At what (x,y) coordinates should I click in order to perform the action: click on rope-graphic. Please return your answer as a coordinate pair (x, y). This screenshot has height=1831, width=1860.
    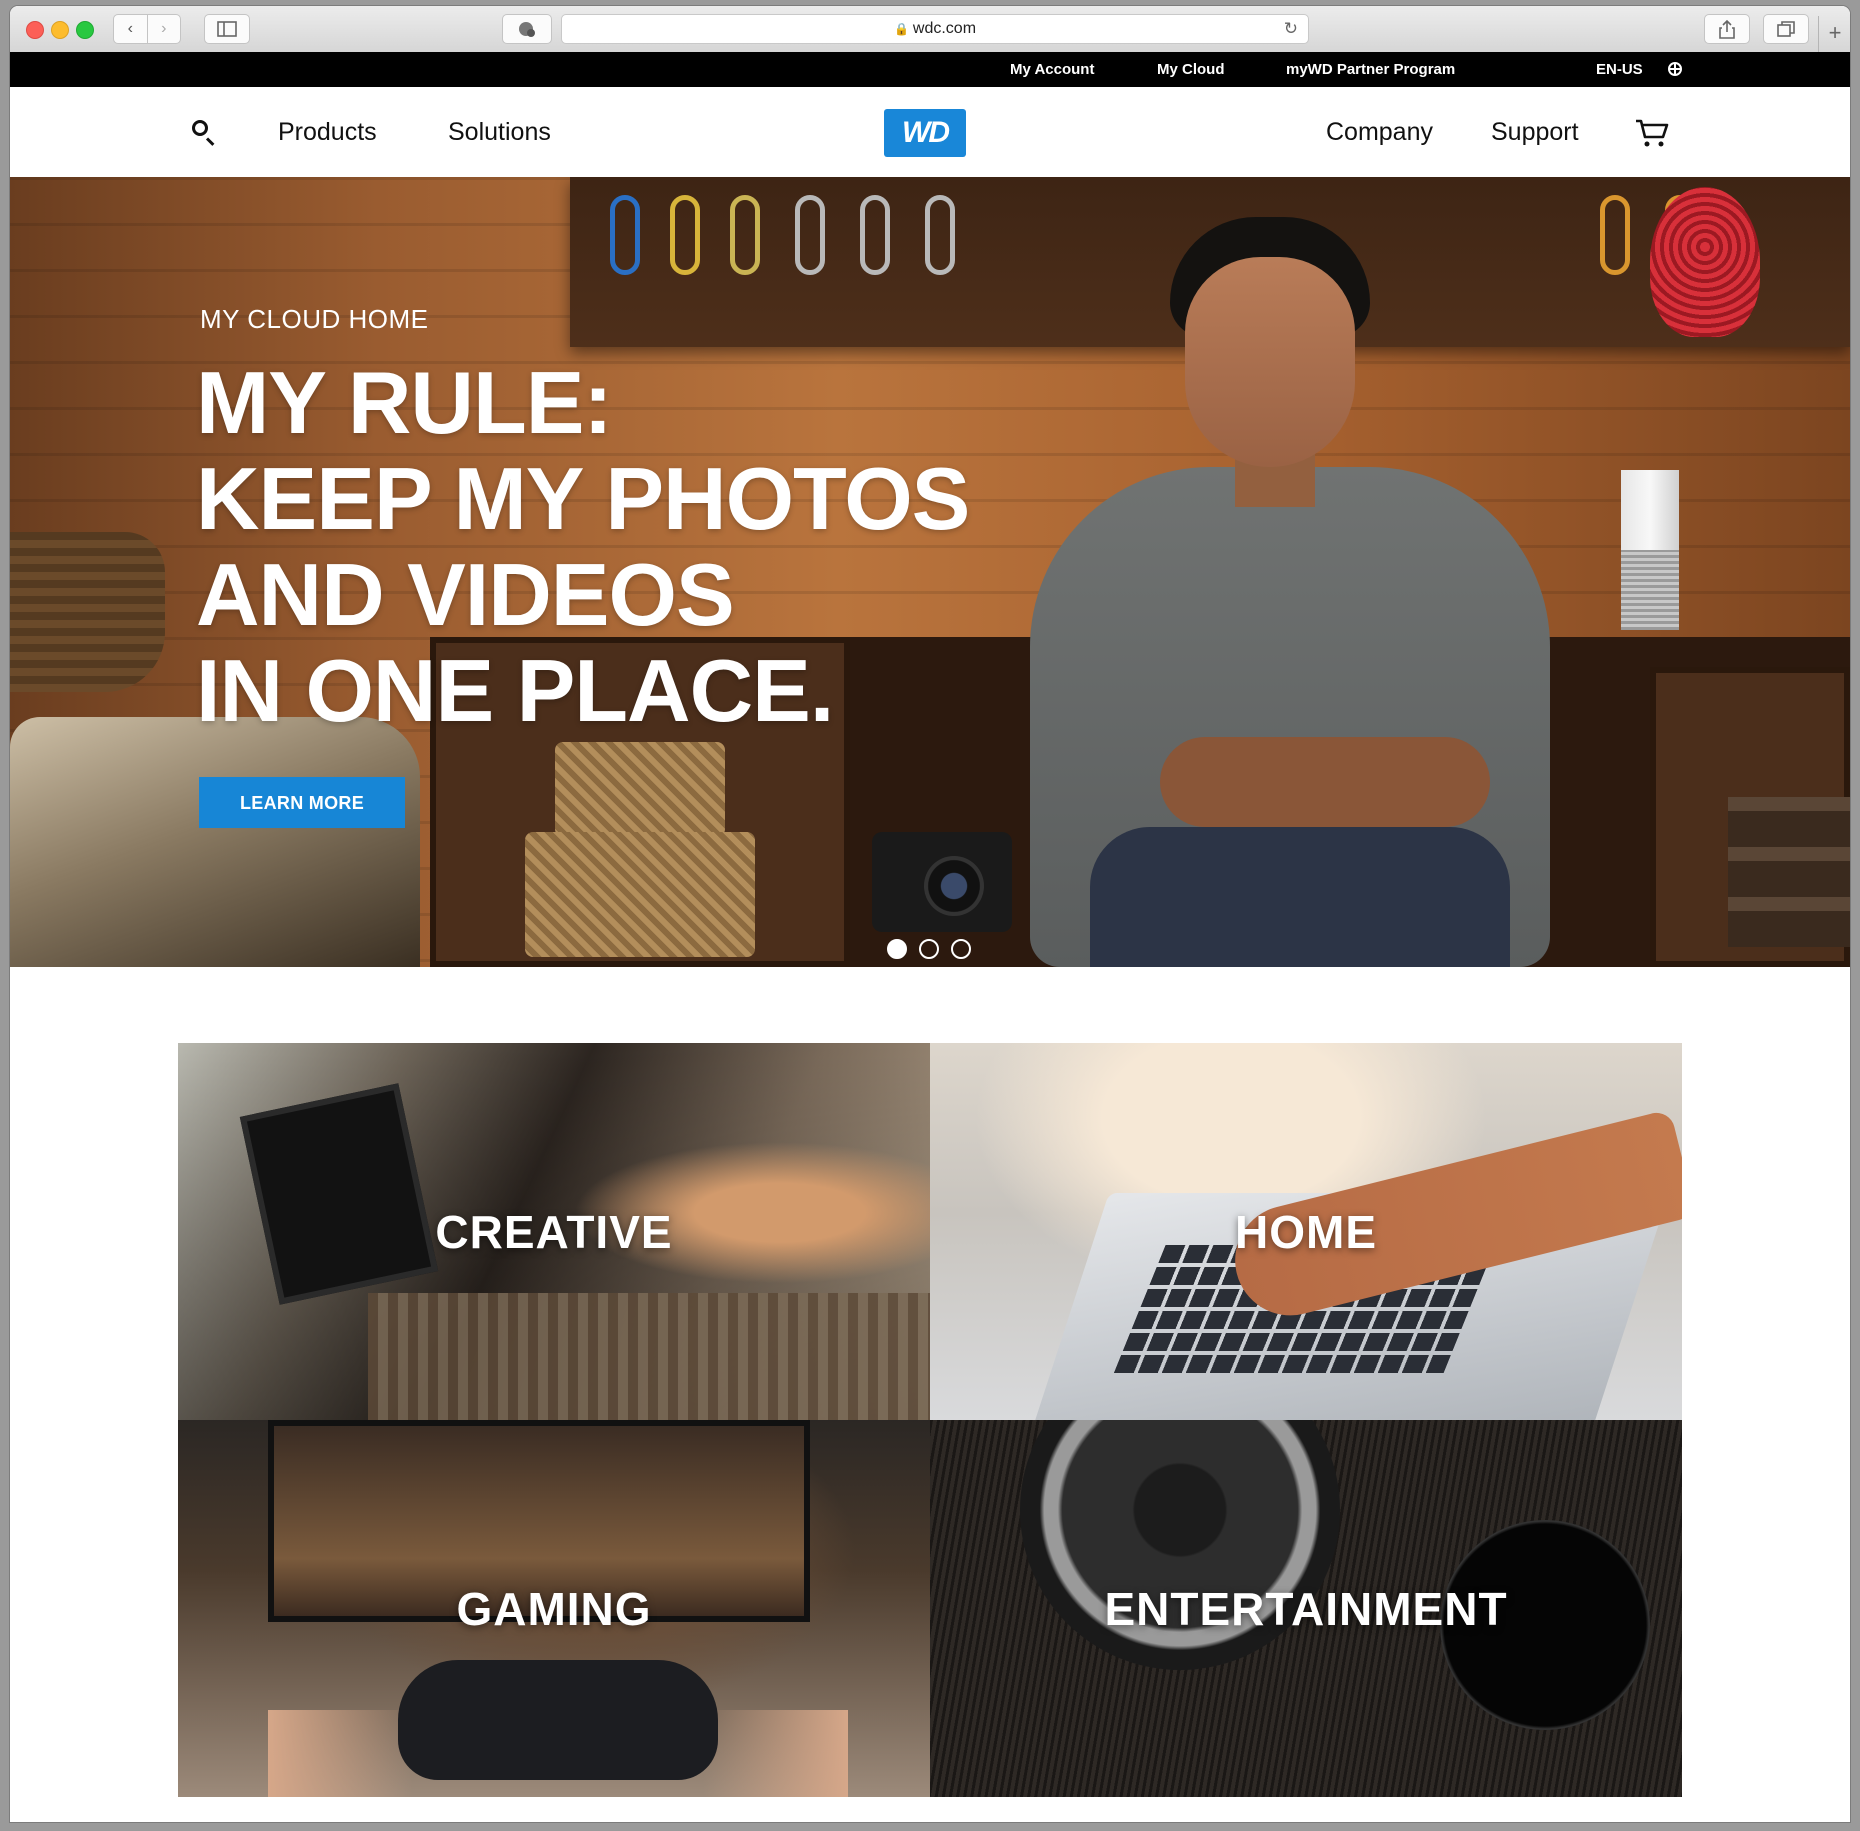
    Looking at the image, I should click on (1705, 262).